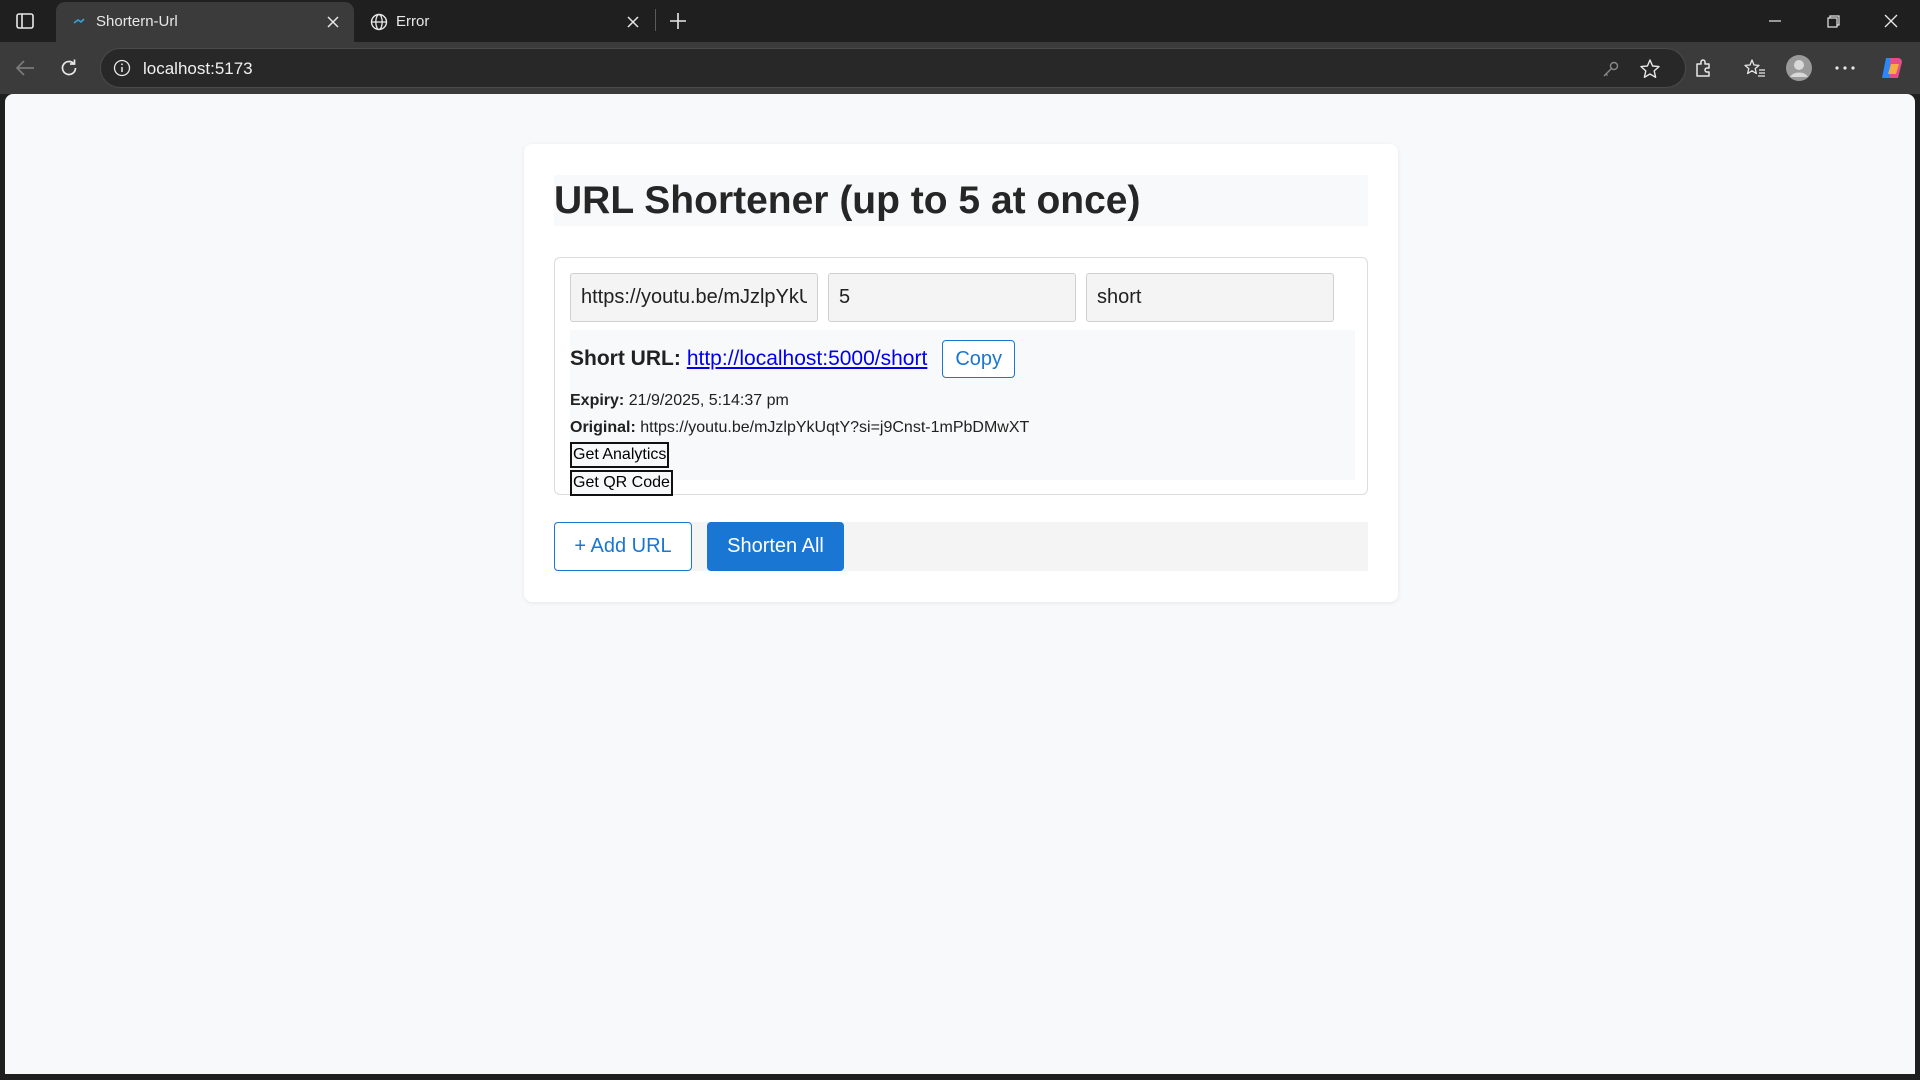  Describe the element at coordinates (25, 21) in the screenshot. I see `sidebar-toggle-icon` at that location.